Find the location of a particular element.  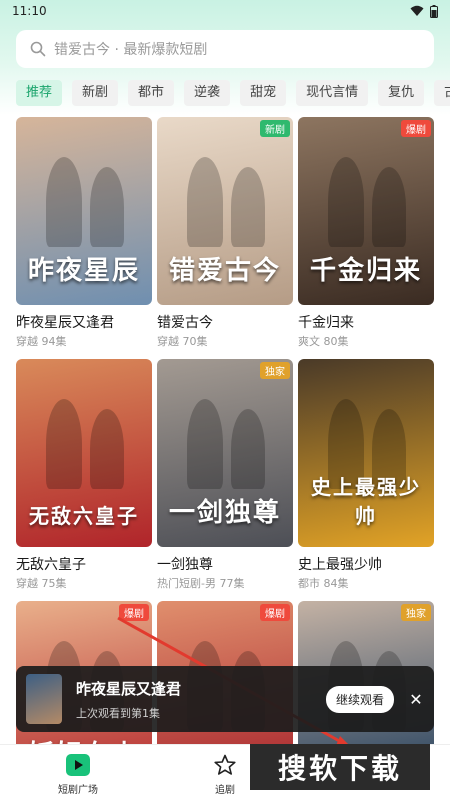

drama-card: 千金归来 爆剧千金归来爽文 80集 is located at coordinates (366, 233).